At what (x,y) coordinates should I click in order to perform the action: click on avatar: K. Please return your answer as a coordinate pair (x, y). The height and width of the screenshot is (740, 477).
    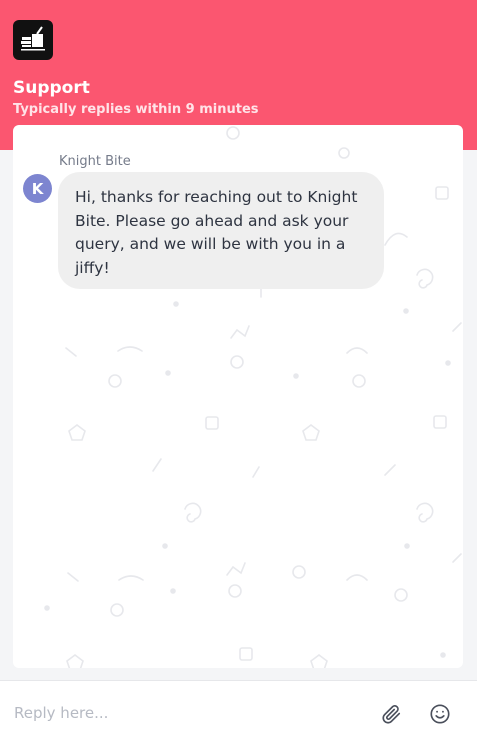
    Looking at the image, I should click on (37, 188).